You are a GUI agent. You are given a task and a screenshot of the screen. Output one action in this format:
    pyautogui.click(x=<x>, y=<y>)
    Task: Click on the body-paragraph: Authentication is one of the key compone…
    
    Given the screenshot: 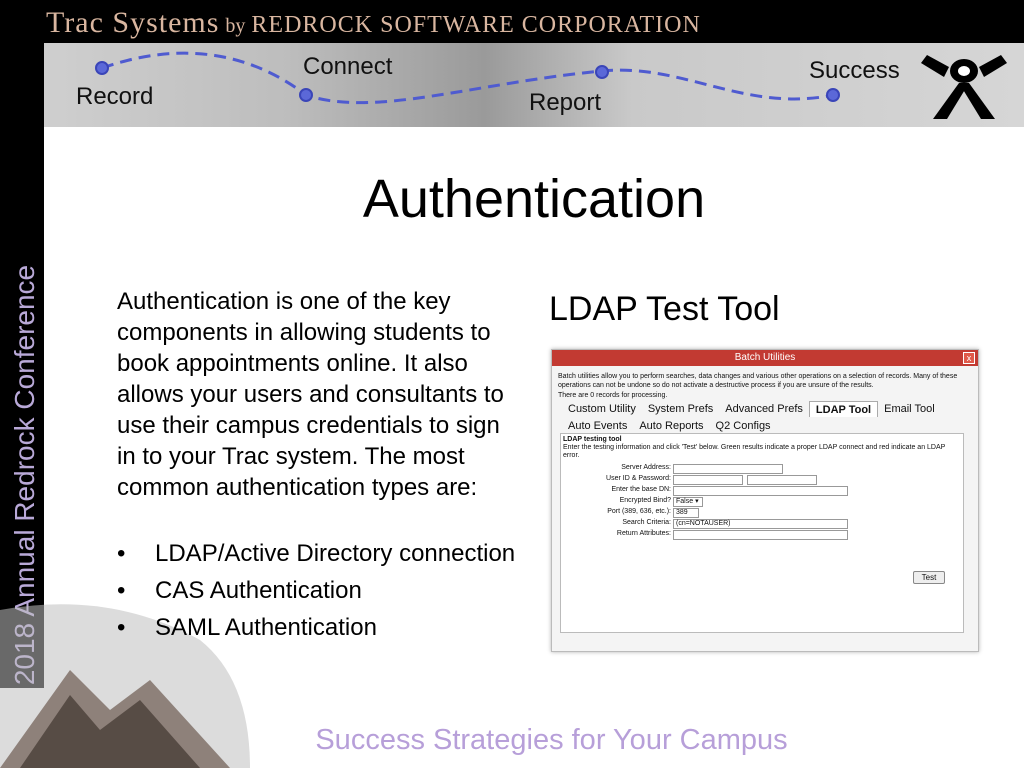 What is the action you would take?
    pyautogui.click(x=310, y=394)
    